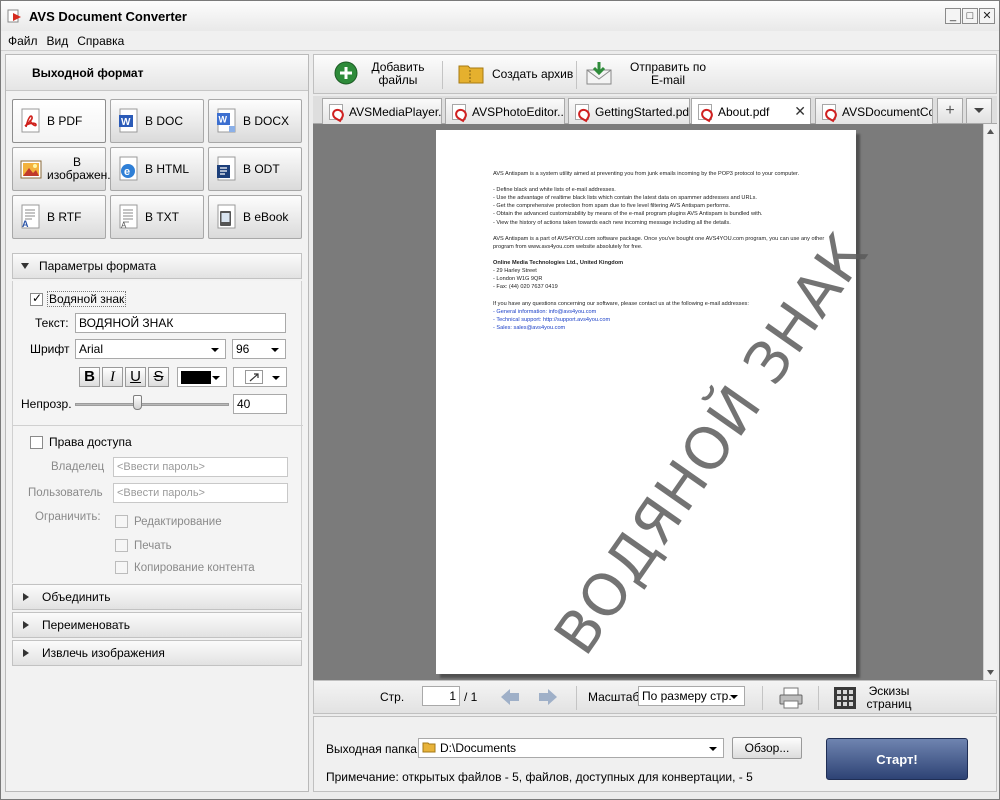  What do you see at coordinates (744, 112) in the screenshot?
I see `tab-label: About.pdf` at bounding box center [744, 112].